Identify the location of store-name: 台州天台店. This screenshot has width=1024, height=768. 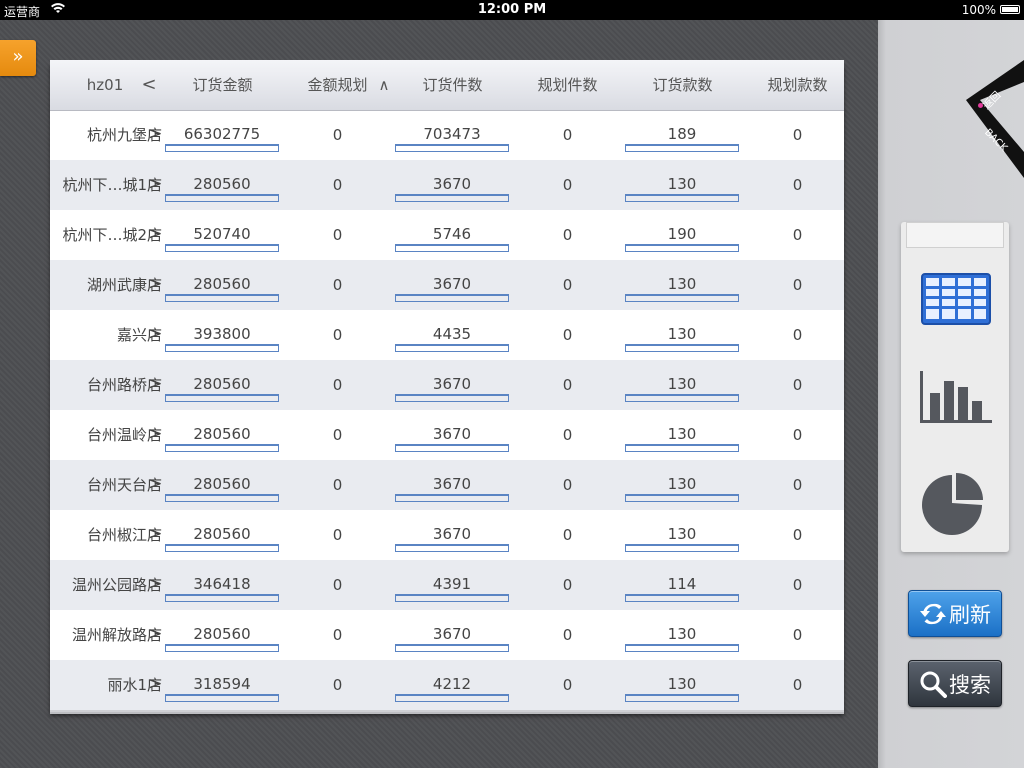
(106, 485).